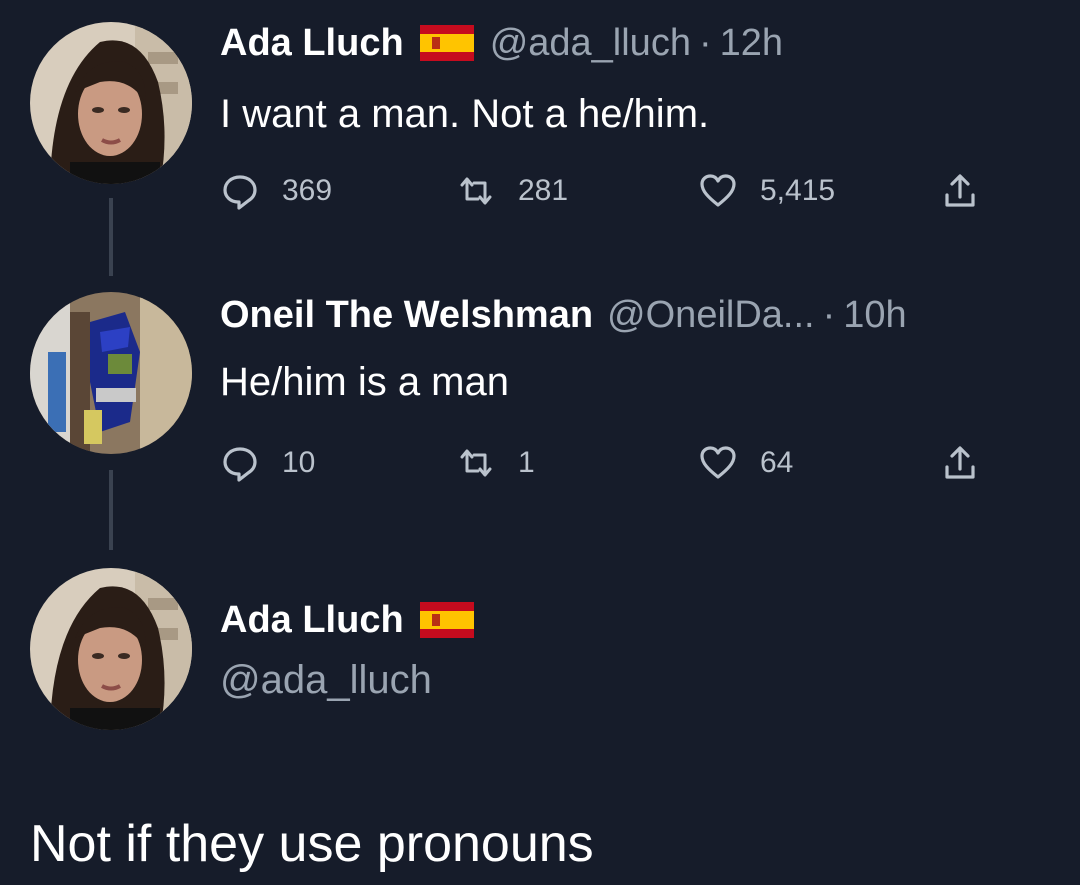 This screenshot has height=885, width=1080. What do you see at coordinates (610, 191) in the screenshot?
I see `tweet-actions: 369 281 5,415` at bounding box center [610, 191].